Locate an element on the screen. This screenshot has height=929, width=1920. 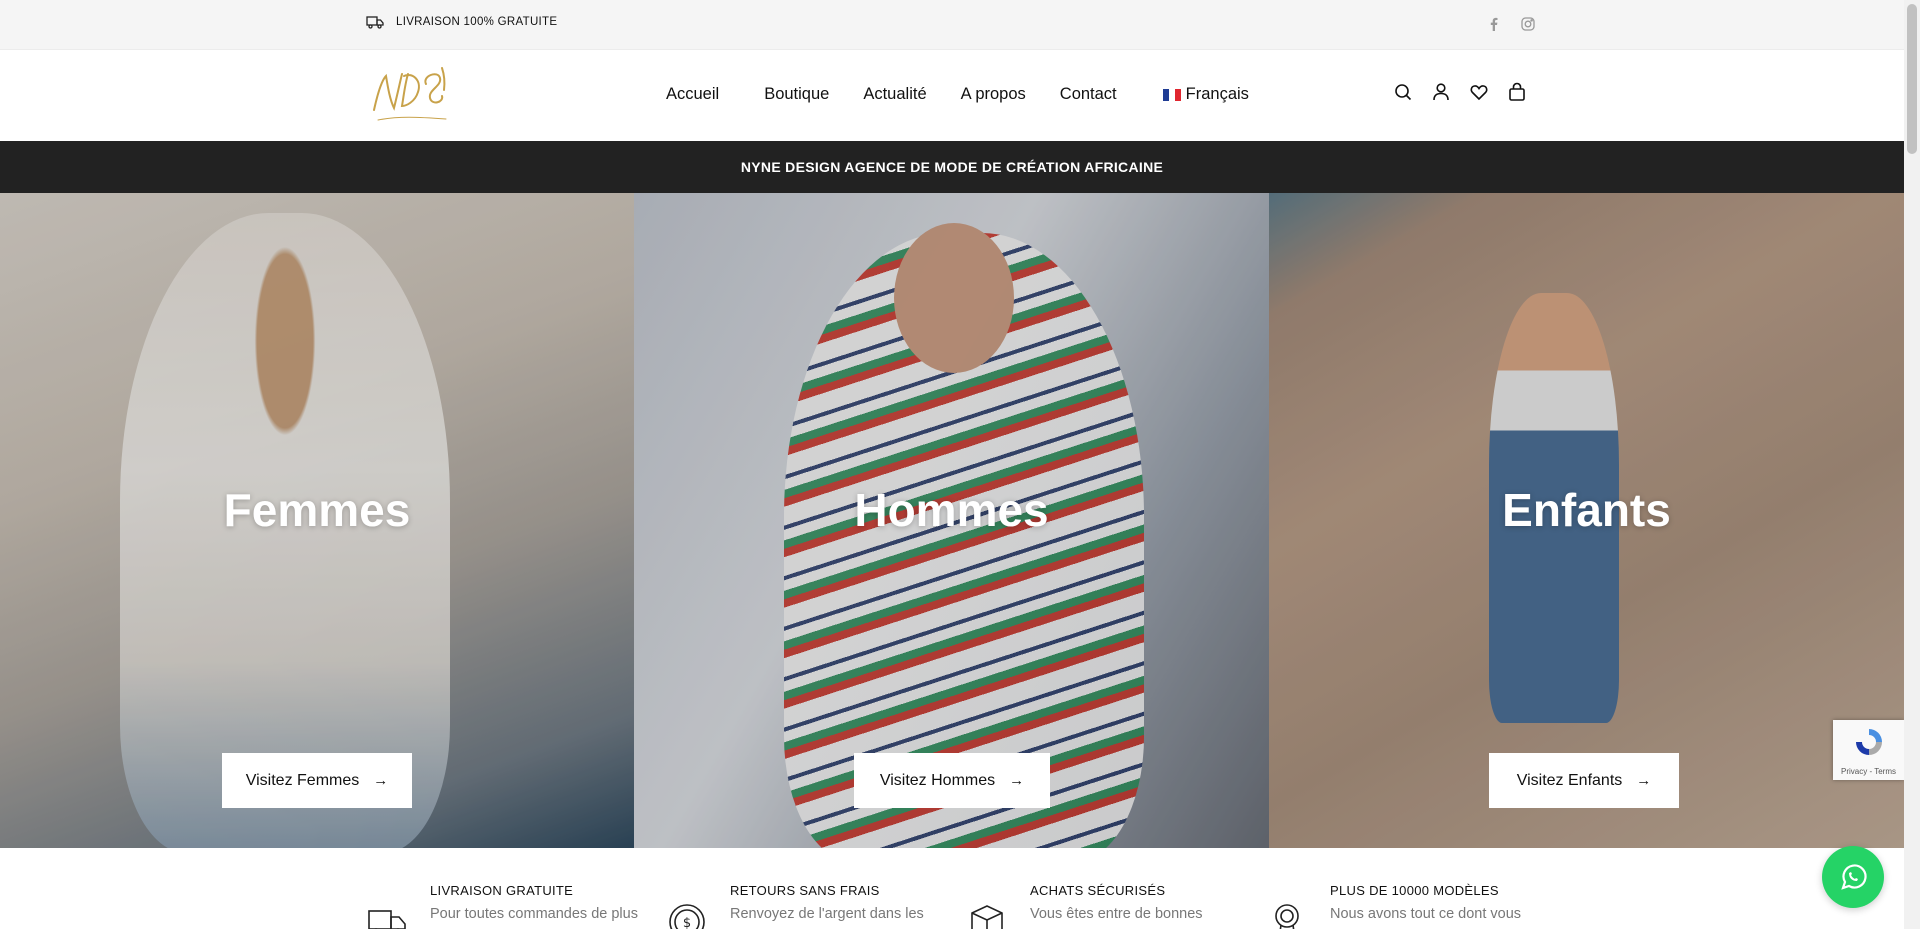
nav-shop: Boutique is located at coordinates (796, 94).